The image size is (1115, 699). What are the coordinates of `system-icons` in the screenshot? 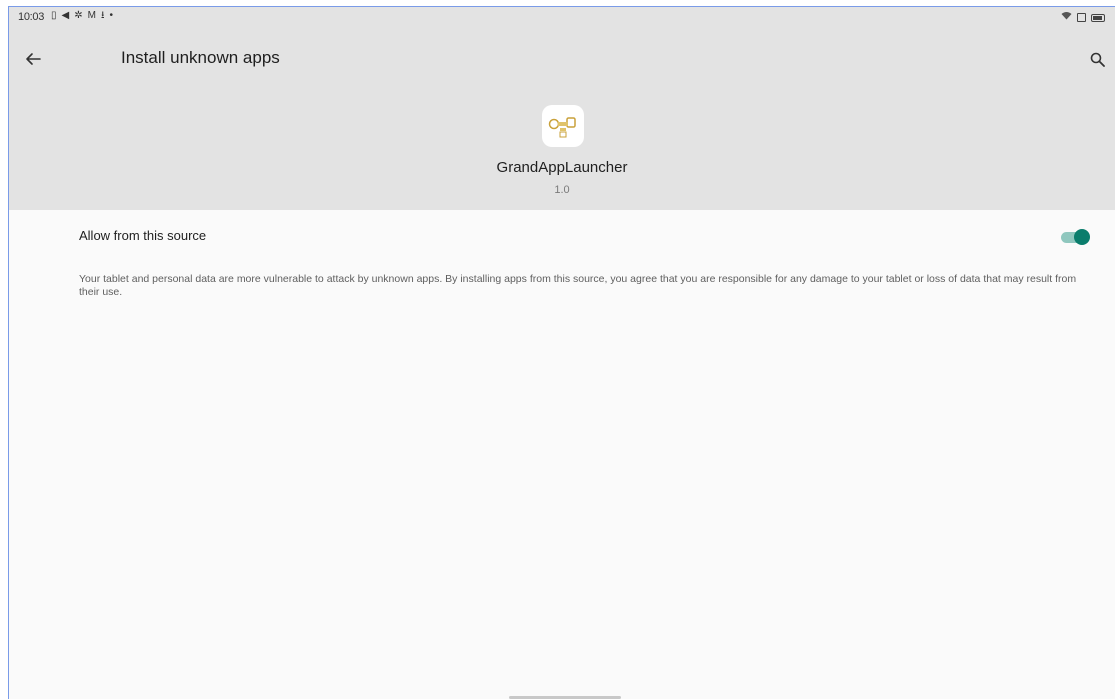 It's located at (1083, 17).